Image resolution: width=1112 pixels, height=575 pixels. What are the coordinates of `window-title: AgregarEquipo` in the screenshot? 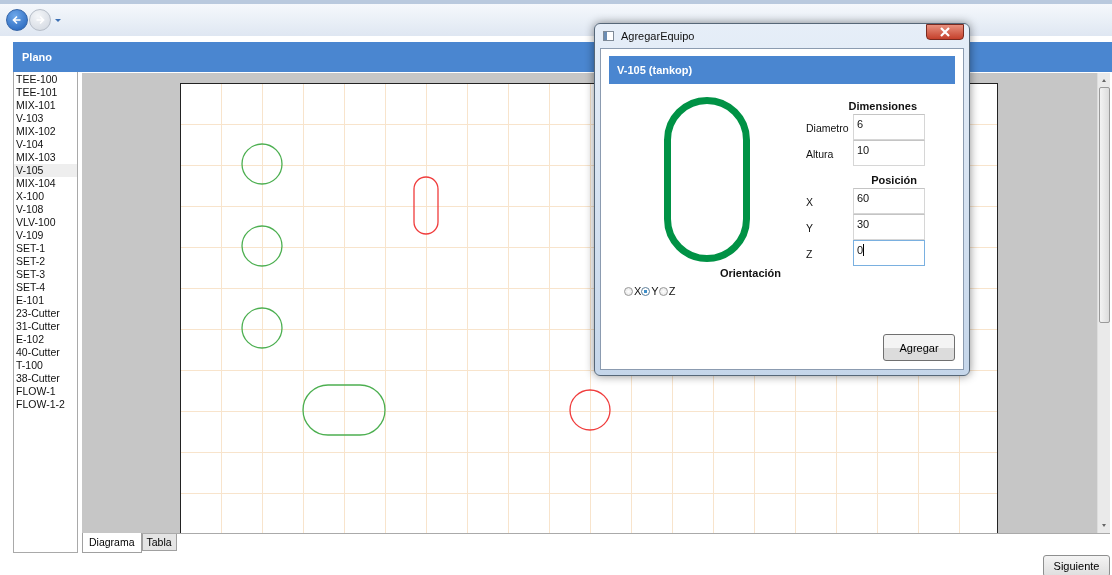 It's located at (658, 36).